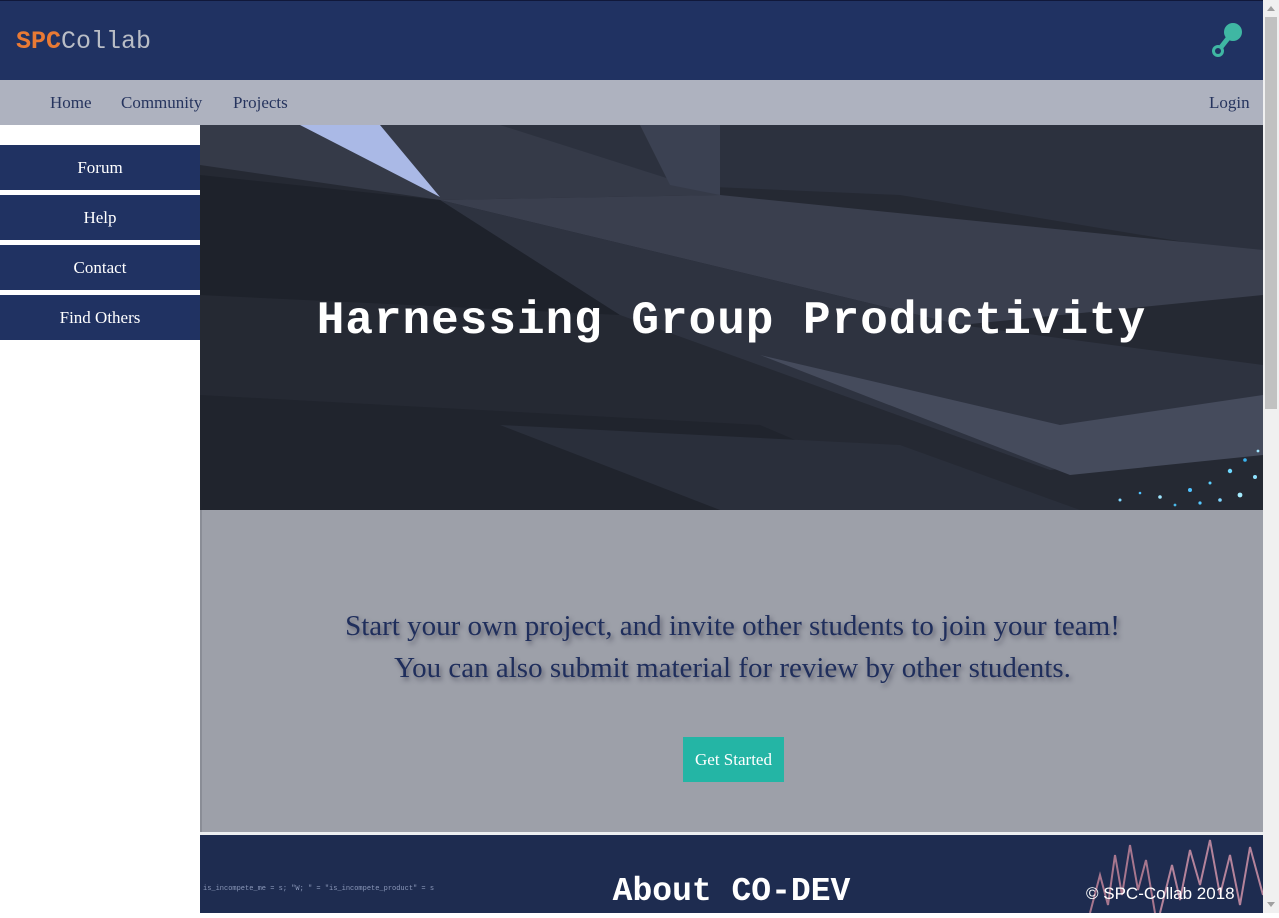  What do you see at coordinates (100, 317) in the screenshot?
I see `sidebar-item-find-others: Find Others` at bounding box center [100, 317].